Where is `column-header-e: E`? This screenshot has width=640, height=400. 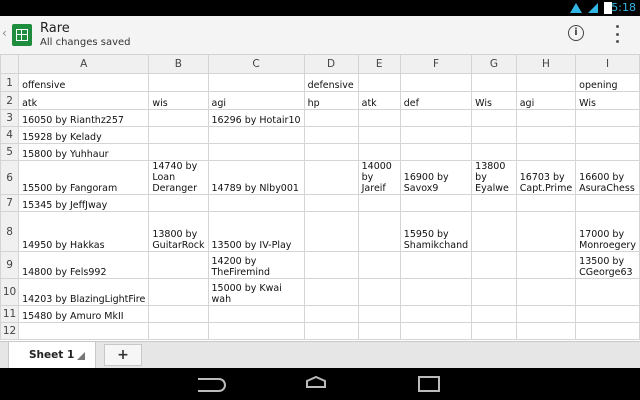
column-header-e: E is located at coordinates (379, 64).